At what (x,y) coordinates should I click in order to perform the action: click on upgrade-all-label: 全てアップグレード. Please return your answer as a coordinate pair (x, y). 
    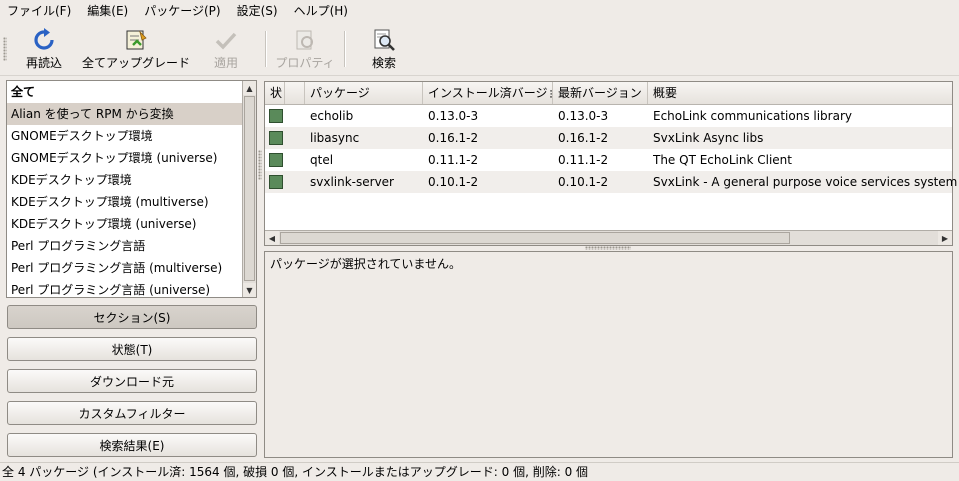
    Looking at the image, I should click on (136, 63).